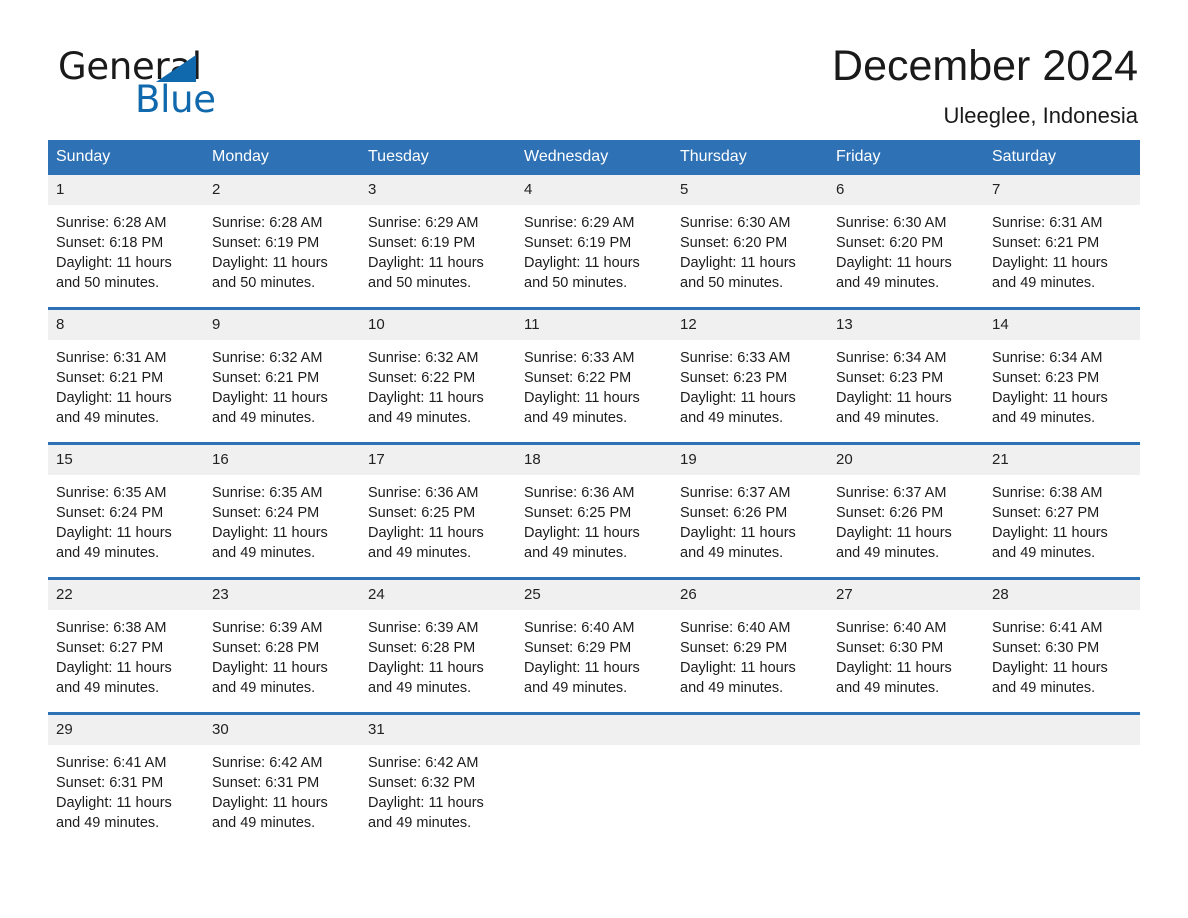 The image size is (1188, 918). I want to click on page-title: December 2024, so click(985, 66).